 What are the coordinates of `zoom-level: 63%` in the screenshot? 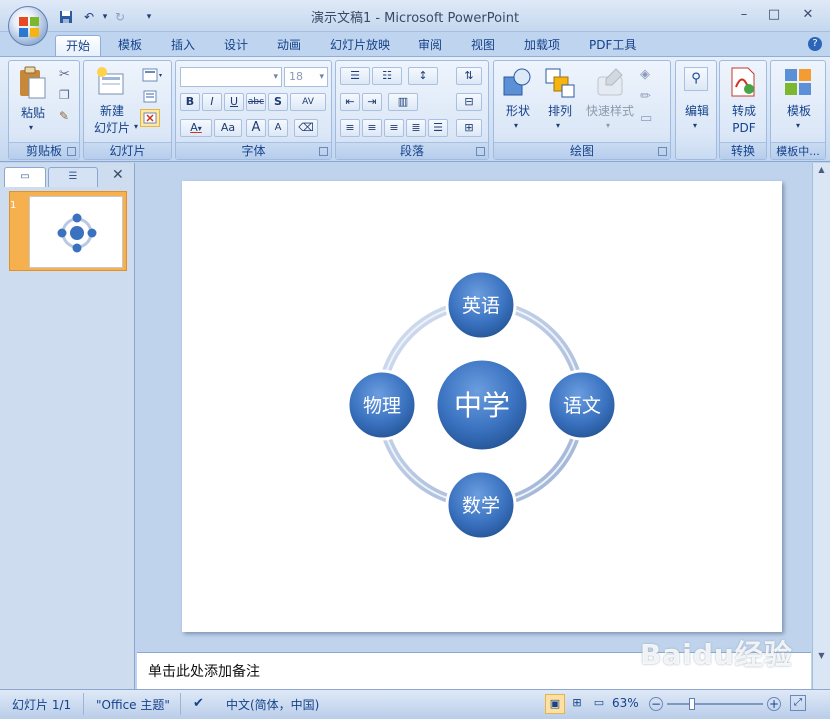 It's located at (625, 703).